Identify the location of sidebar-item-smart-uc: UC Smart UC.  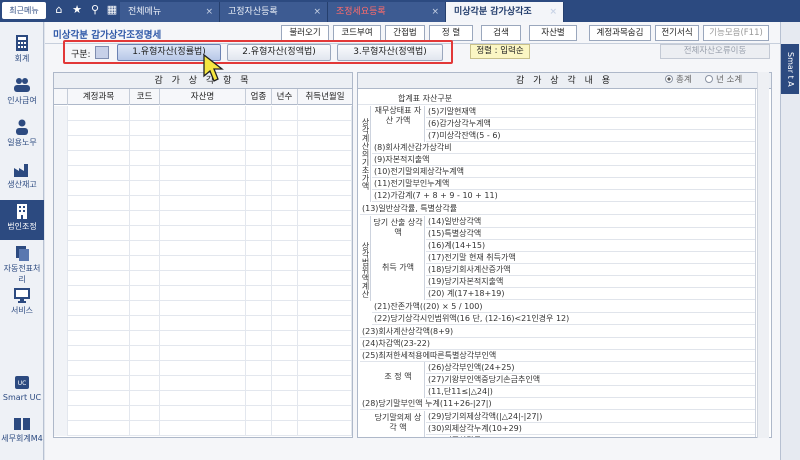
(22, 390).